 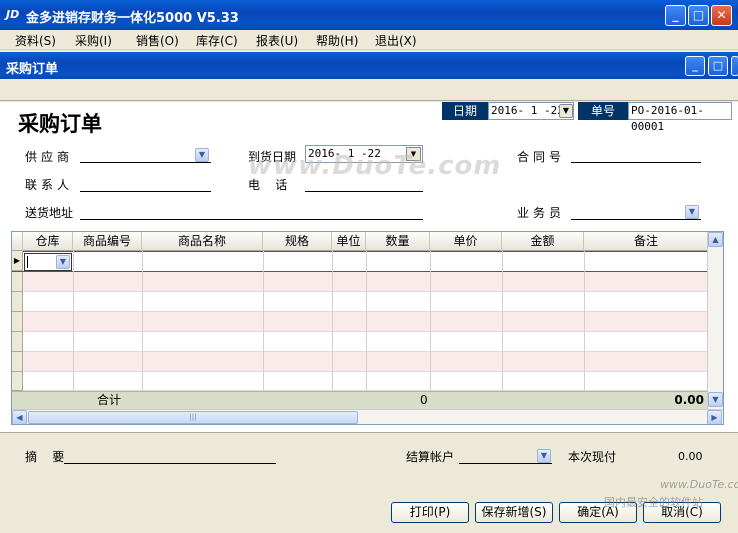 What do you see at coordinates (48, 262) in the screenshot?
I see `warehouse-cell-combobox: ▼` at bounding box center [48, 262].